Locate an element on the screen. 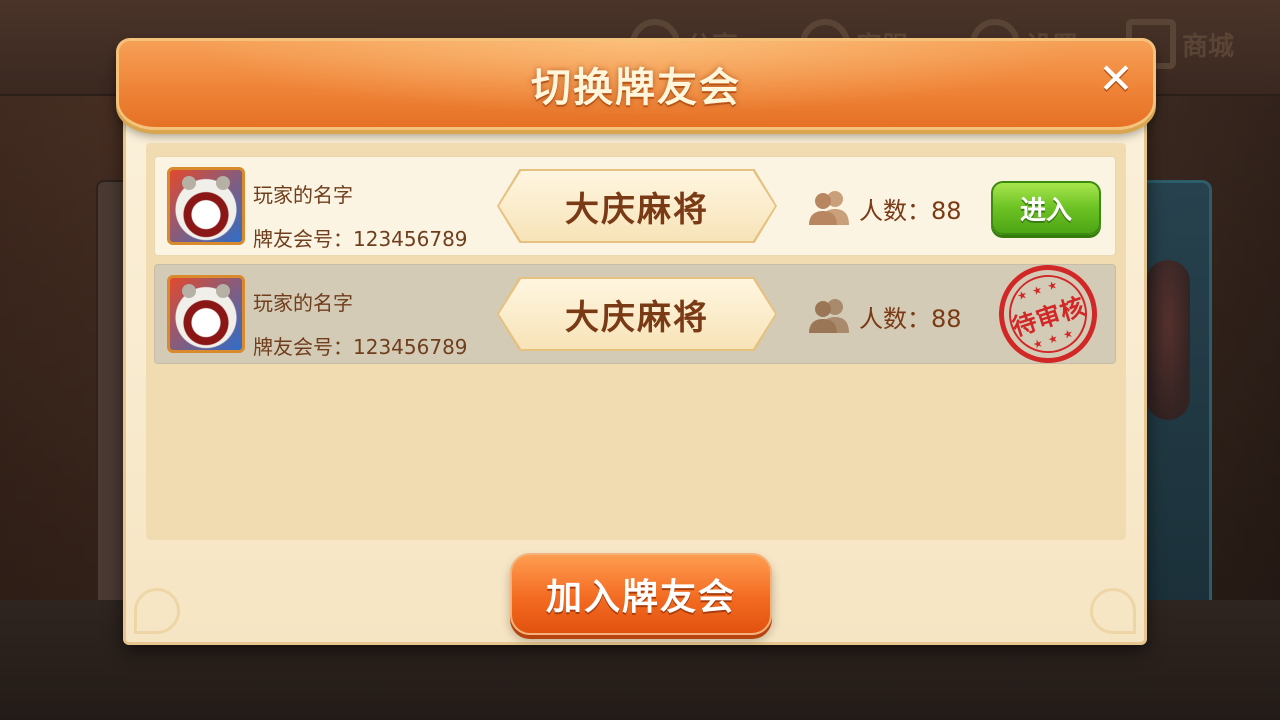 The width and height of the screenshot is (1280, 720). join-club-button: 加入牌友会 is located at coordinates (641, 594).